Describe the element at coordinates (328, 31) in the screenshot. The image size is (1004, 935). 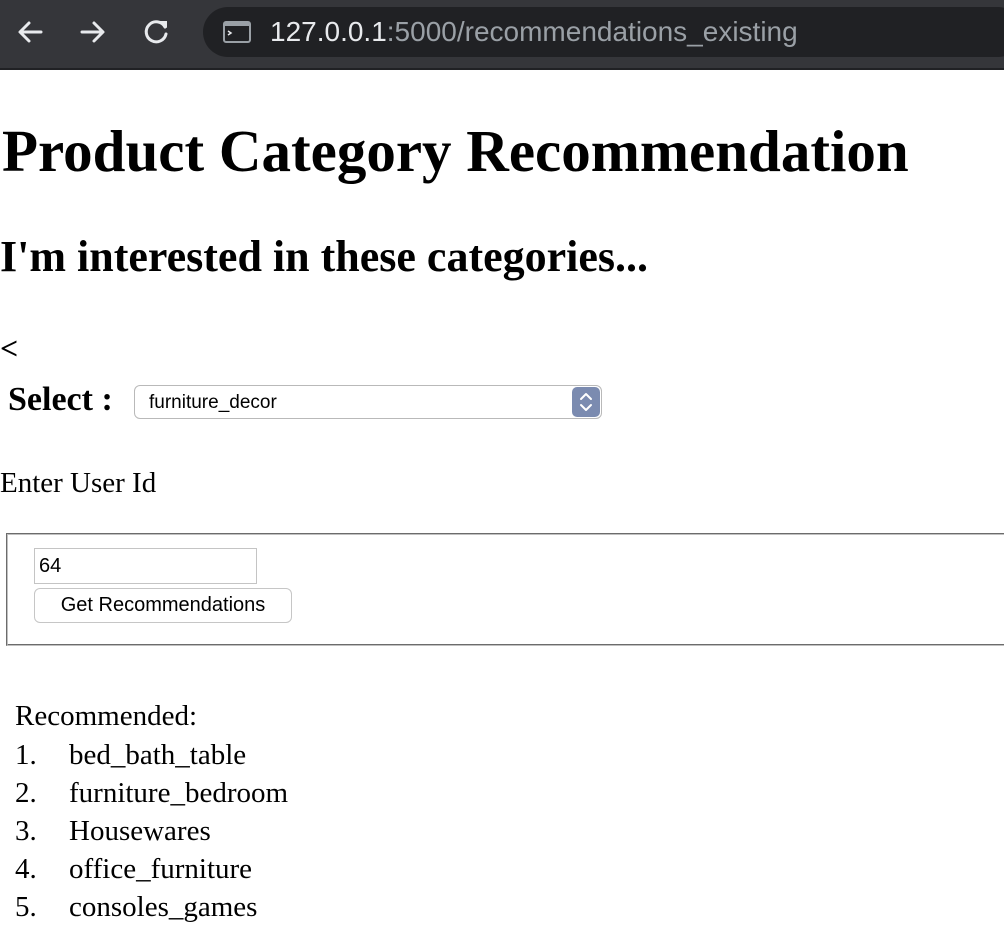
I see `url-host: 127.0.0.1` at that location.